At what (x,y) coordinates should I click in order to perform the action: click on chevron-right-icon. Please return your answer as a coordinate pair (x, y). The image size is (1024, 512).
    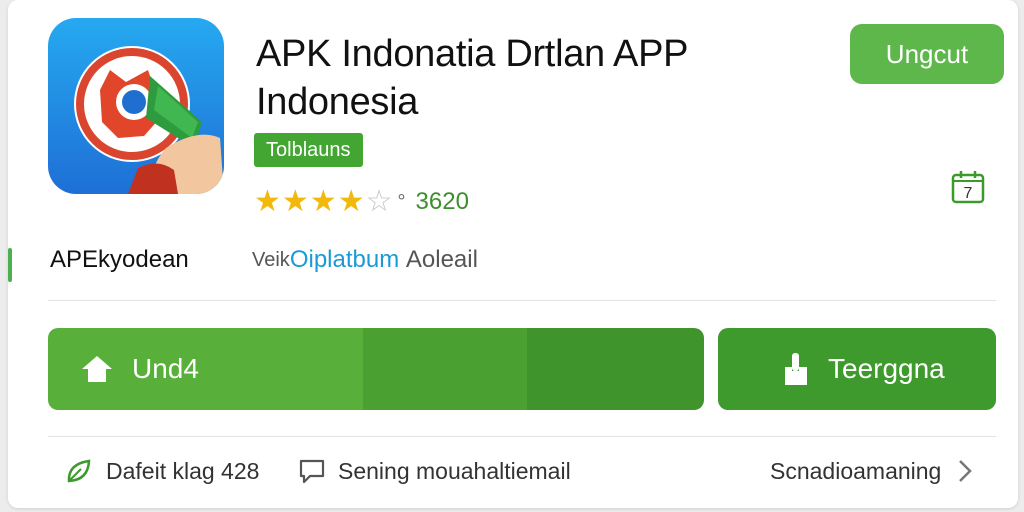
    Looking at the image, I should click on (966, 471).